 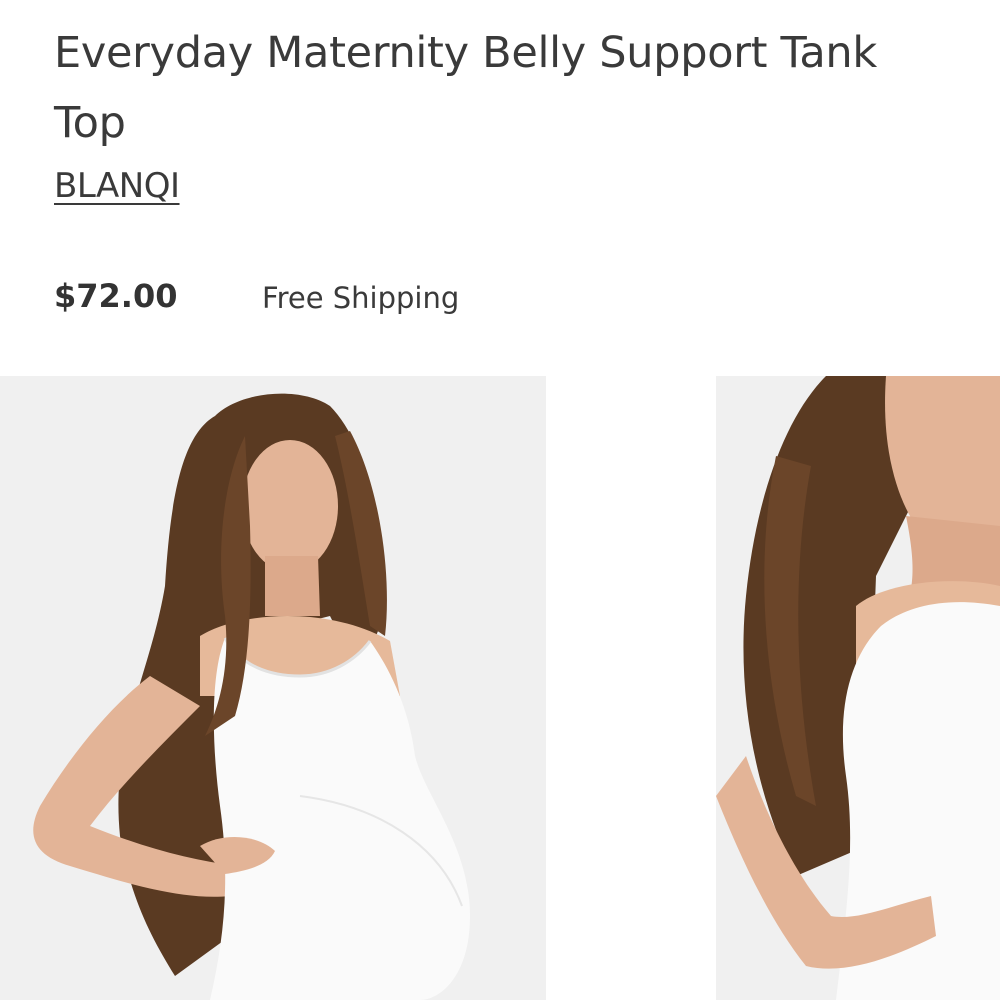 What do you see at coordinates (361, 298) in the screenshot?
I see `shipping-info: Free Shipping` at bounding box center [361, 298].